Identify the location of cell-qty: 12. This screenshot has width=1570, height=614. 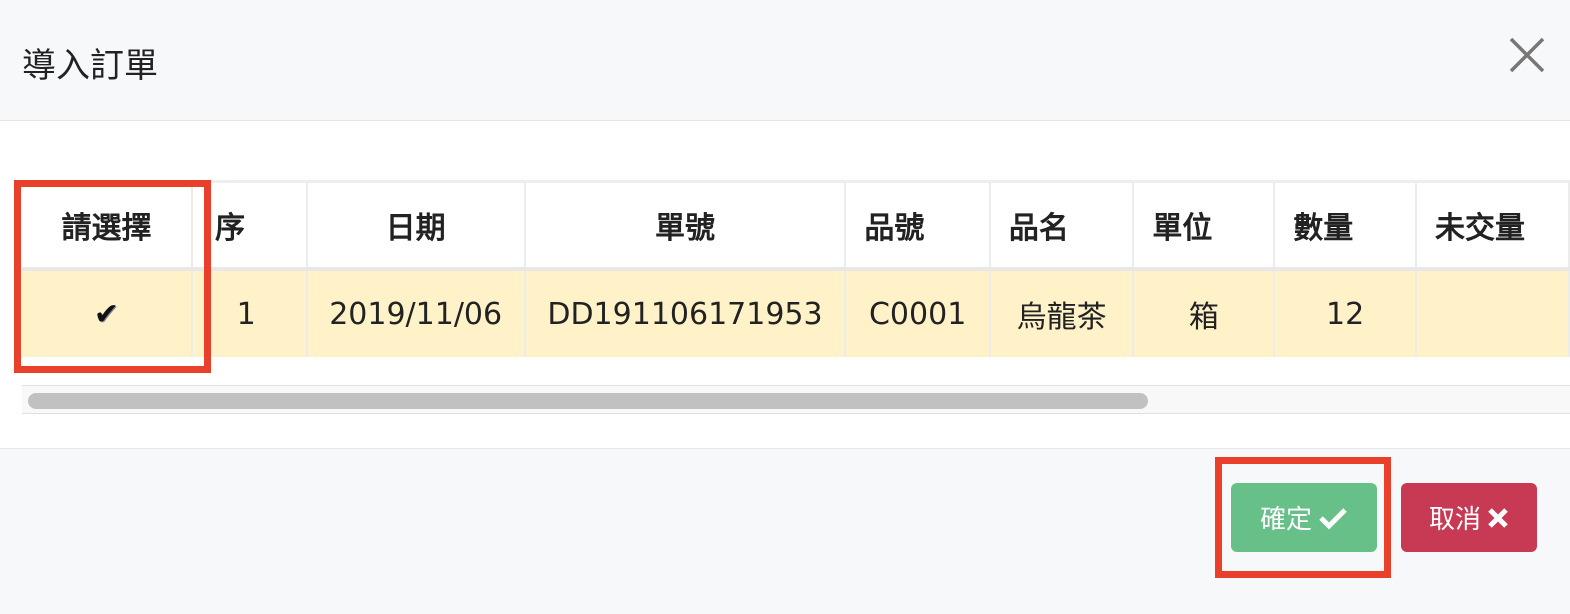
(1346, 313).